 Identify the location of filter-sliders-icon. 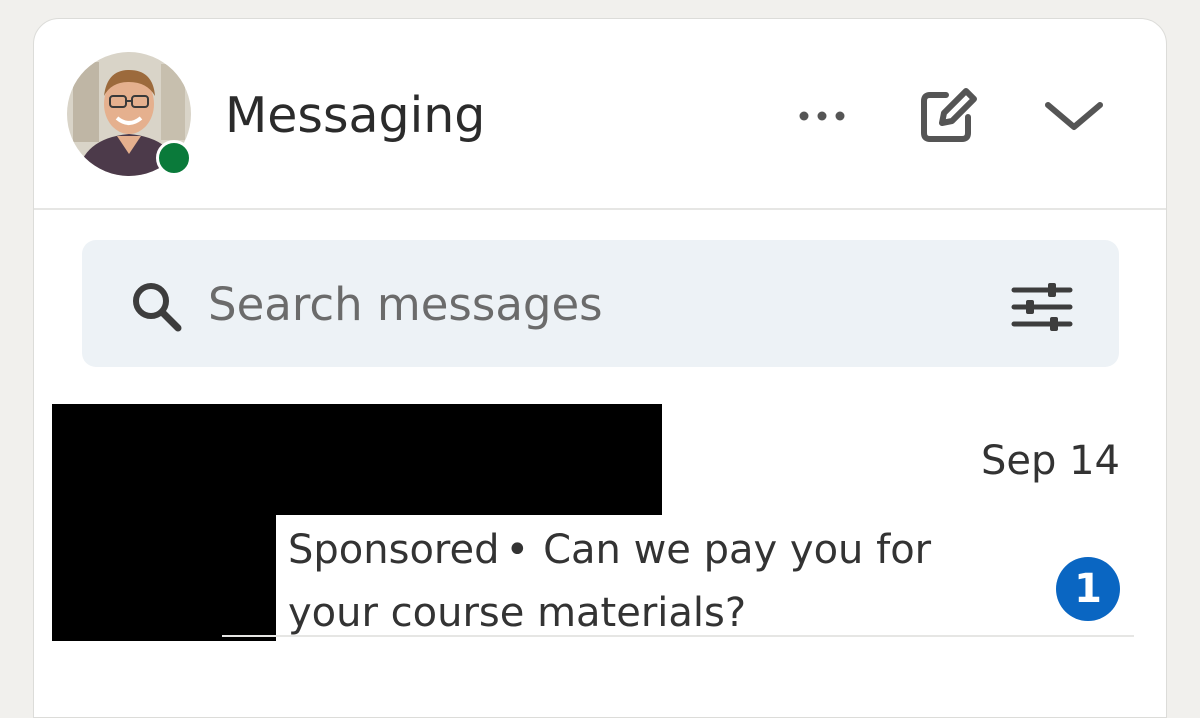
(1042, 307).